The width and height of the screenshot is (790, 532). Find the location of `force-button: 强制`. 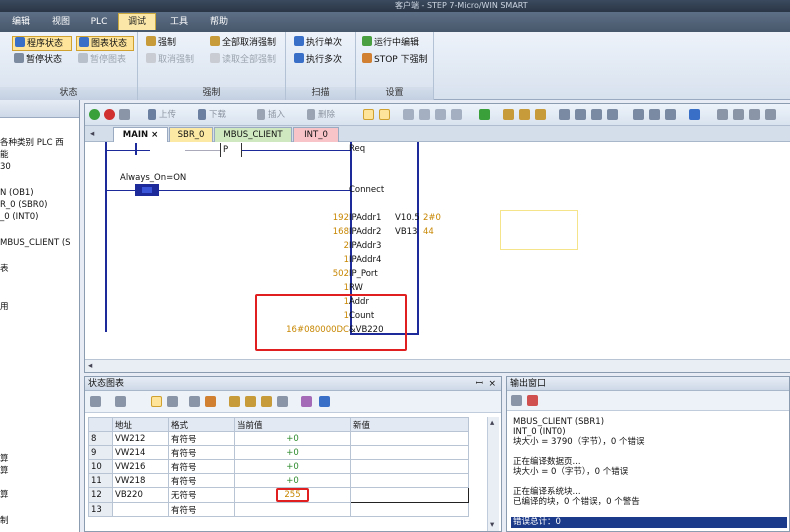

force-button: 强制 is located at coordinates (160, 43).